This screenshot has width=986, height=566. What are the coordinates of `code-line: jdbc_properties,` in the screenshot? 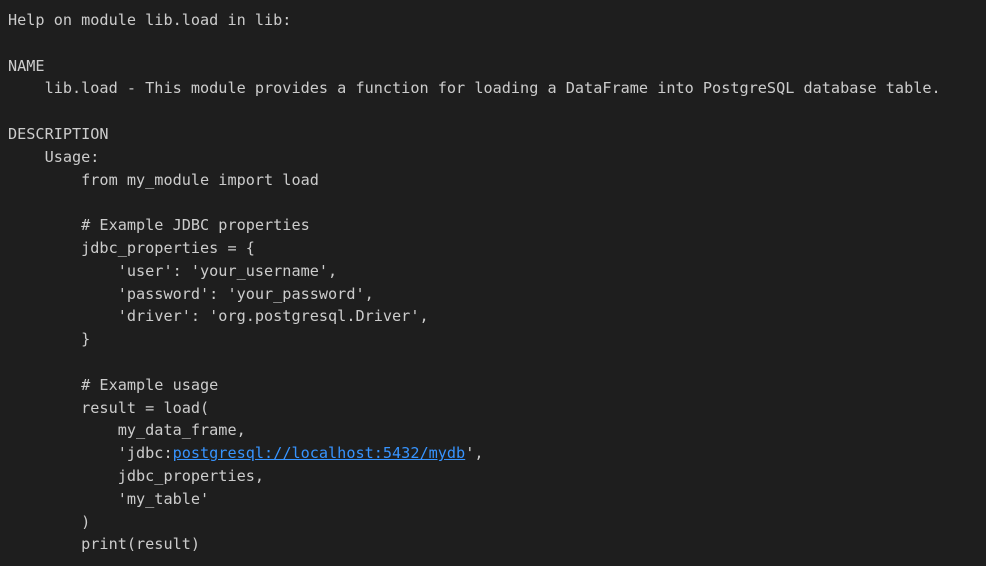 It's located at (136, 476).